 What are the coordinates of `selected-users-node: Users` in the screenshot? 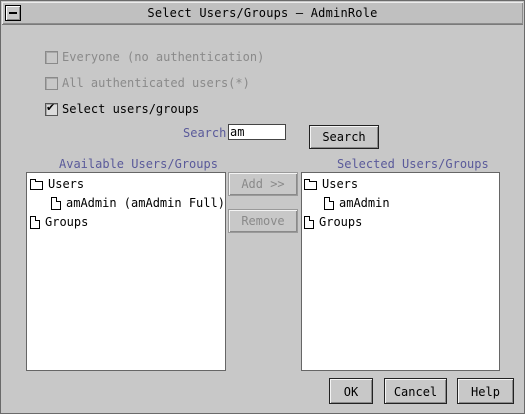 It's located at (331, 184).